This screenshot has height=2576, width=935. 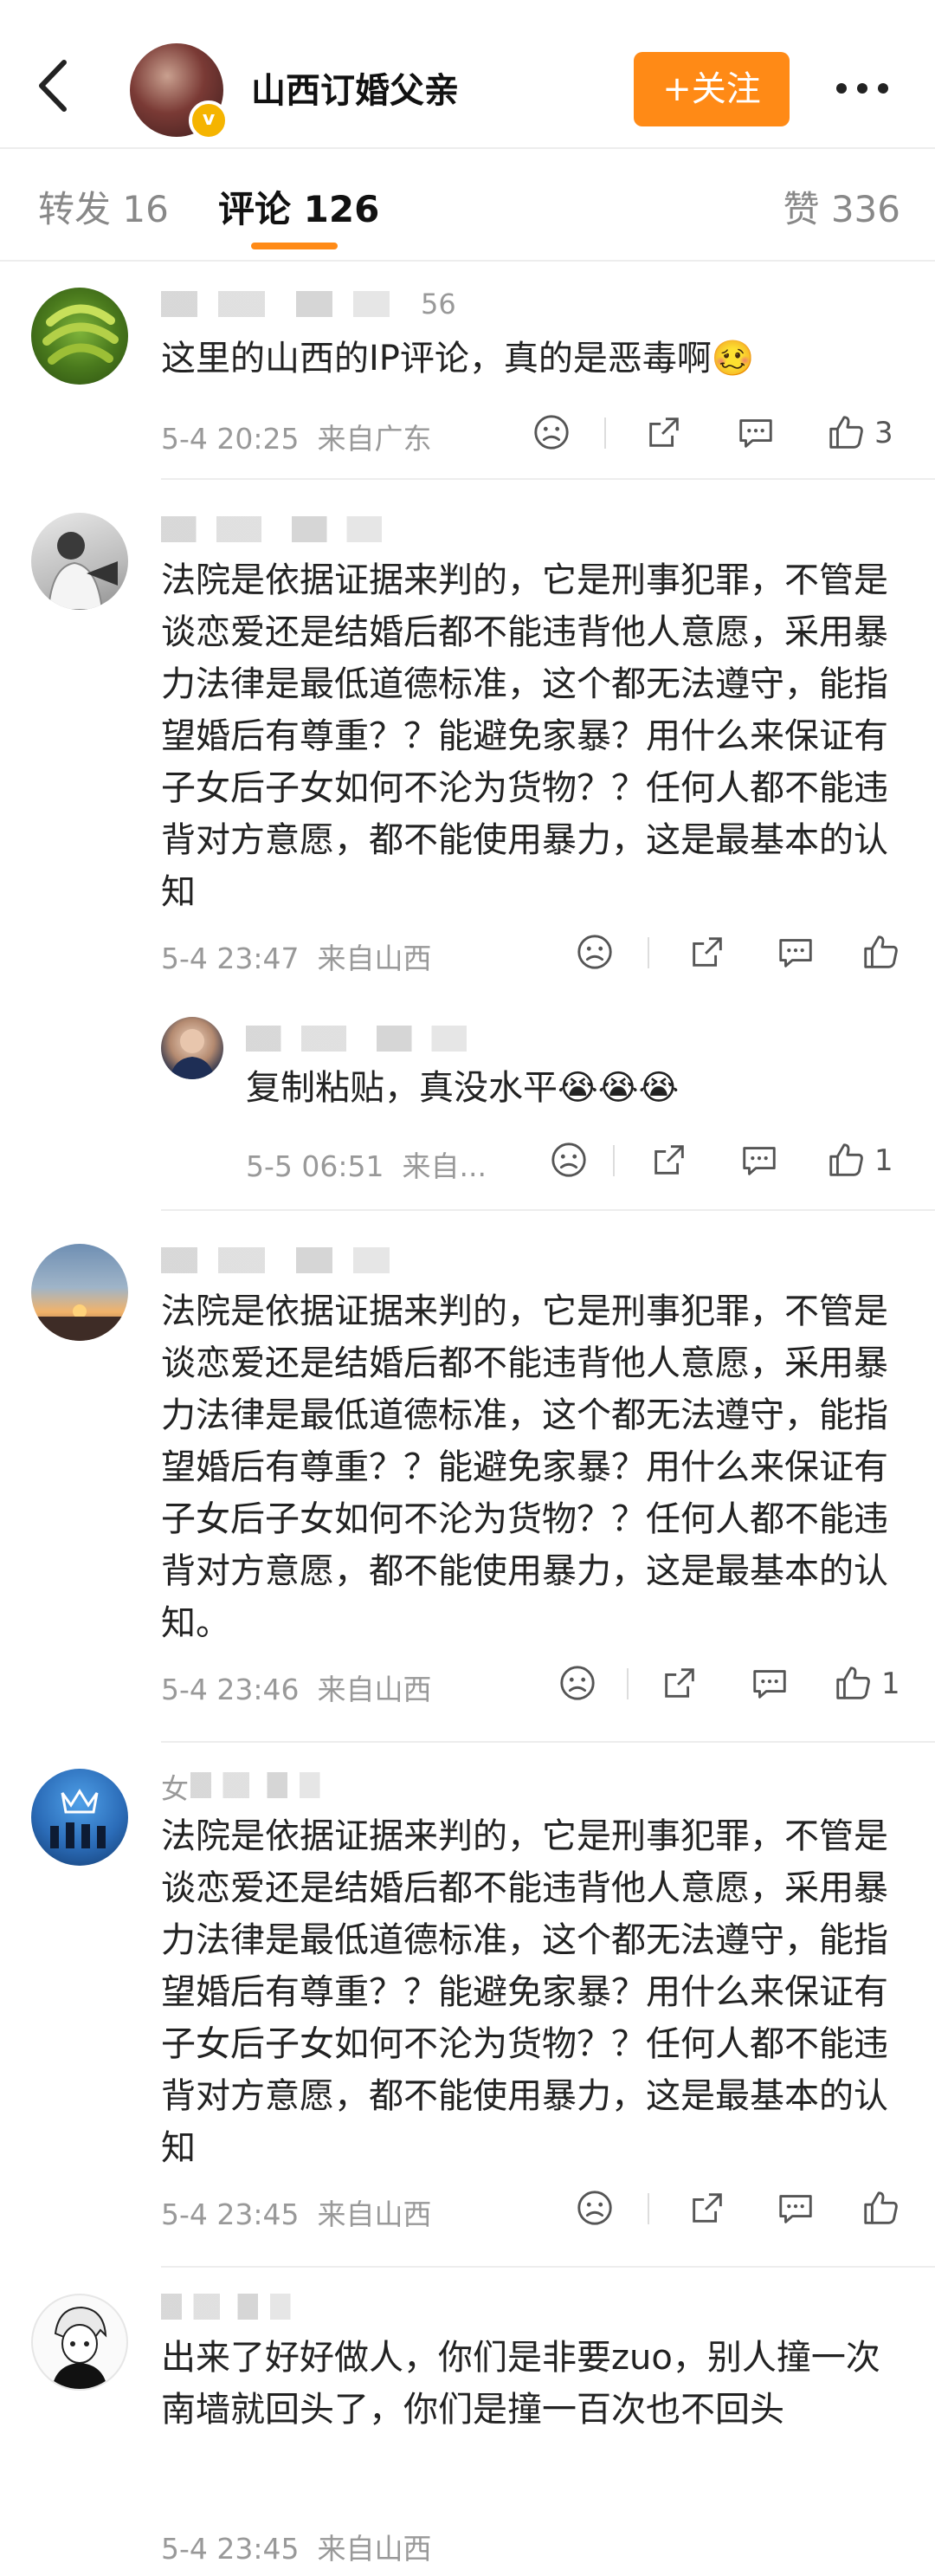 I want to click on person-photo-icon, so click(x=82, y=571).